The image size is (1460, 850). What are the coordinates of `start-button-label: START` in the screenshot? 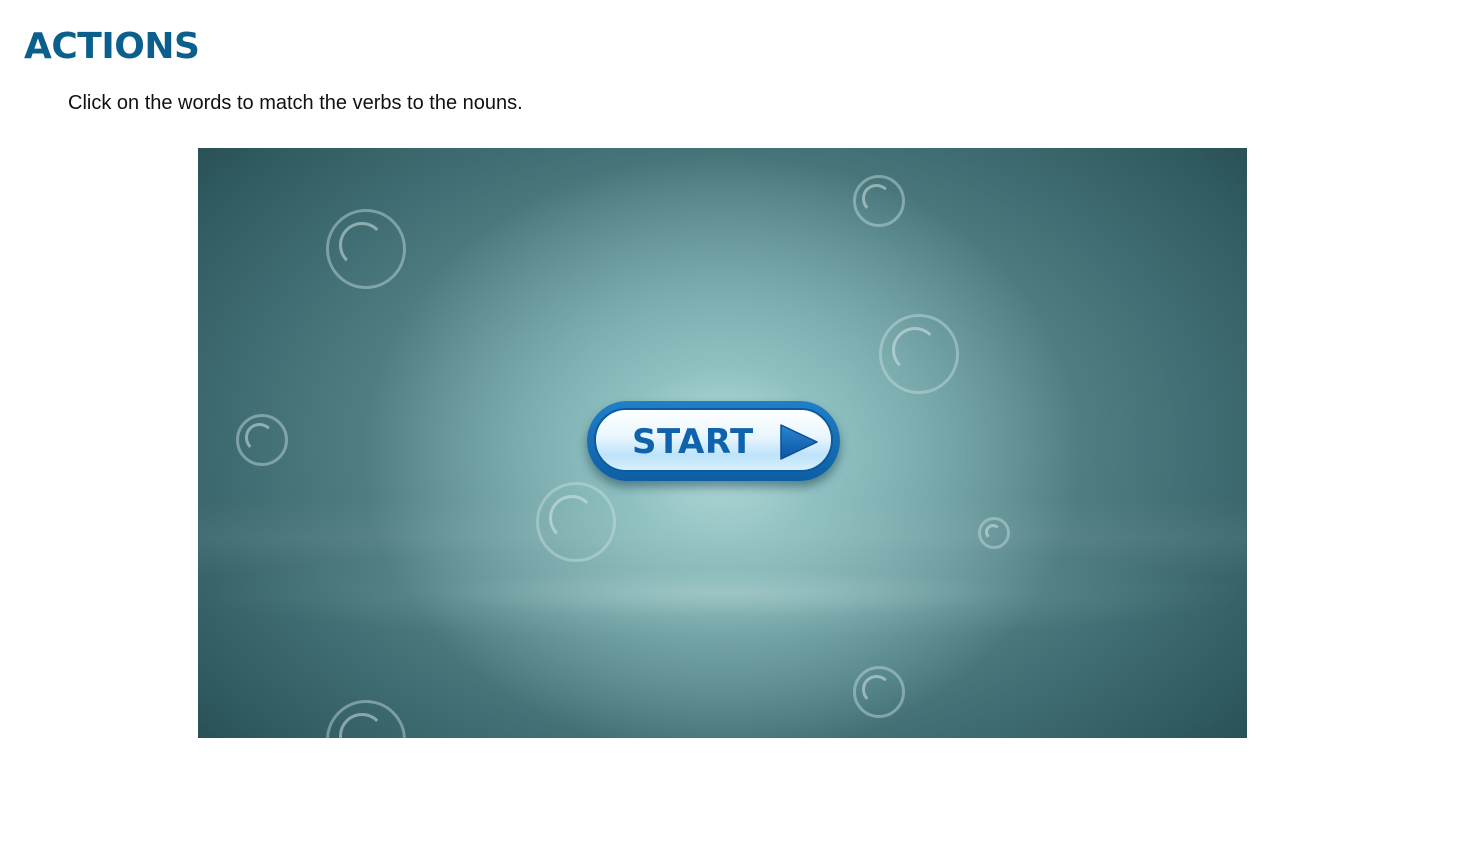 It's located at (693, 442).